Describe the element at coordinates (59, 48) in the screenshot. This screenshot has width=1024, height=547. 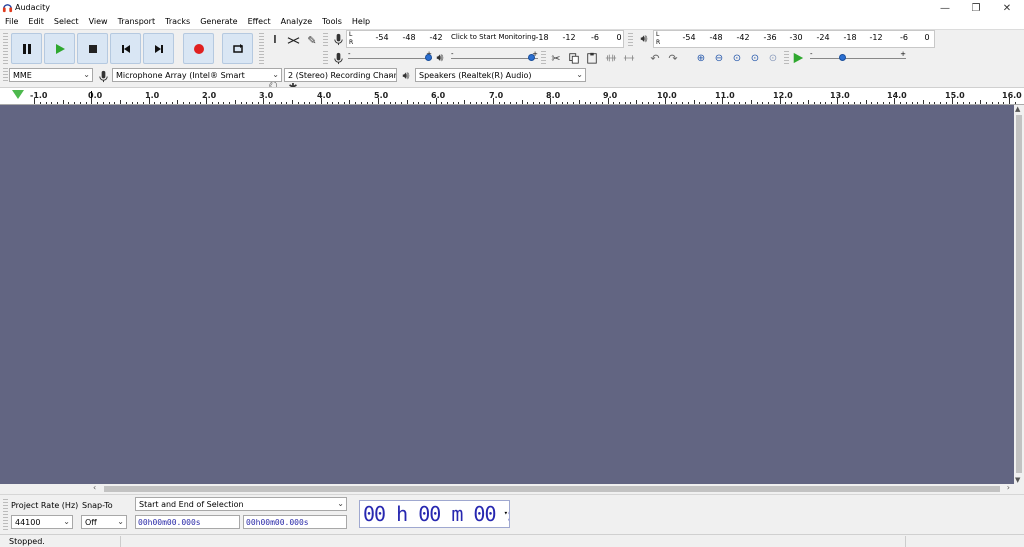
I see `play-button` at that location.